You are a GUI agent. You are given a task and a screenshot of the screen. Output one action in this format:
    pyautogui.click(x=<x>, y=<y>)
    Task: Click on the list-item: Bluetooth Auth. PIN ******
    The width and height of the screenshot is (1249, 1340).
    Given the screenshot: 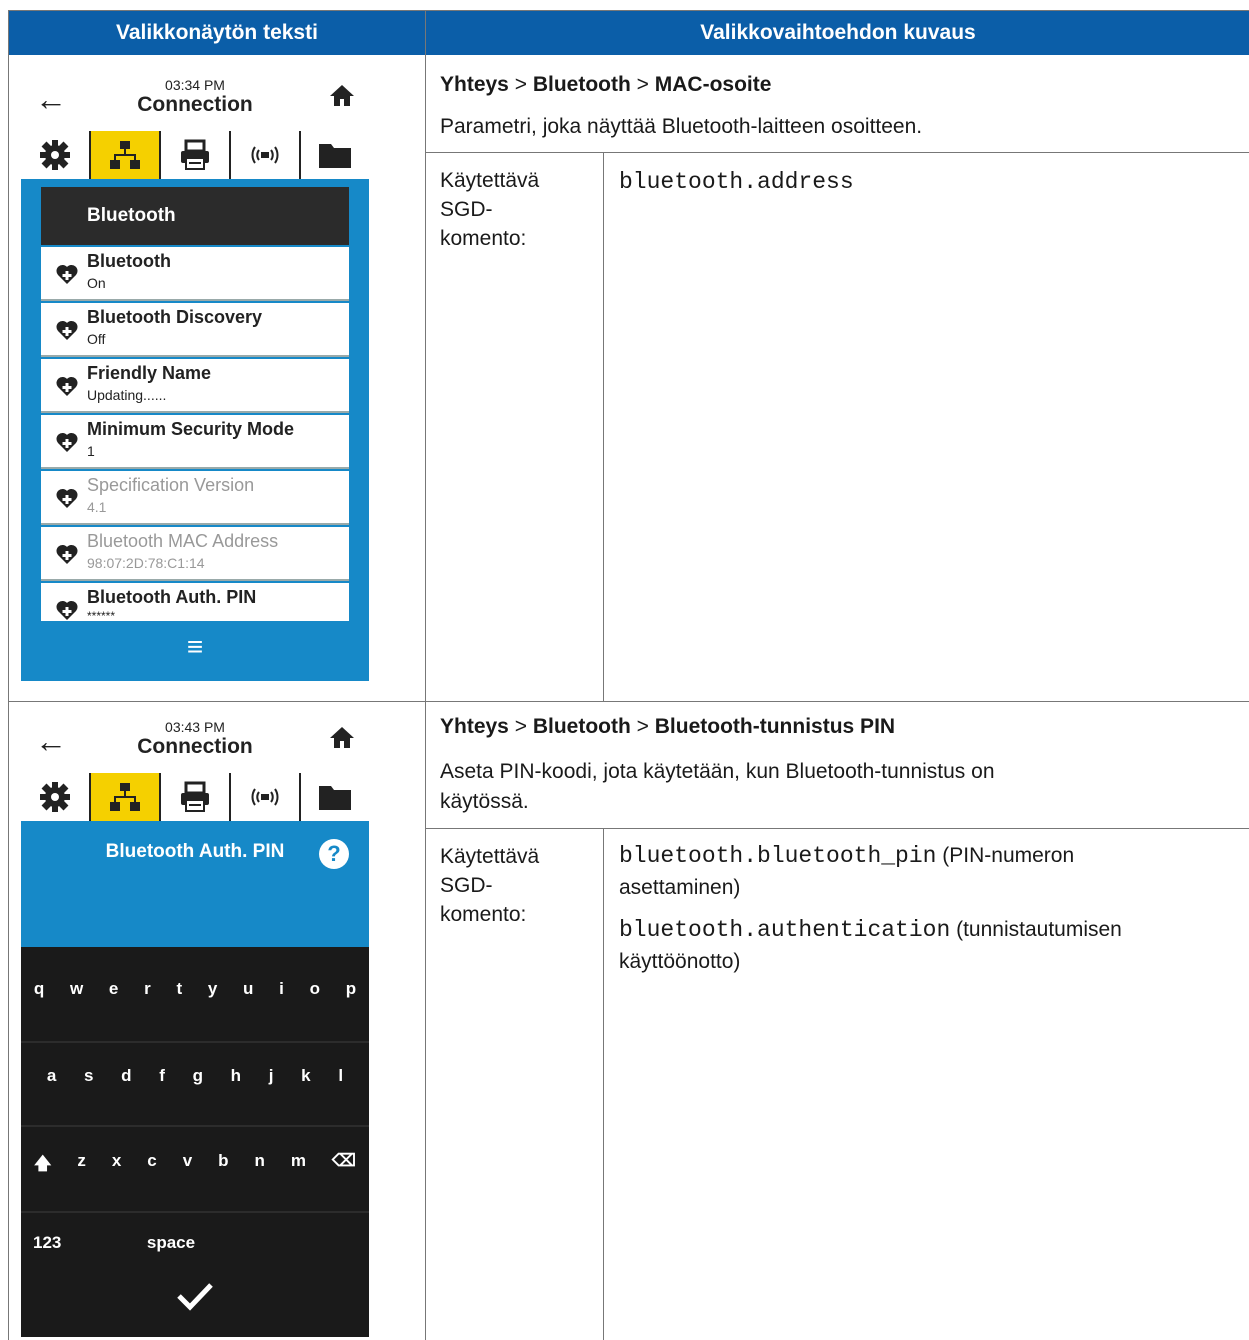 What is the action you would take?
    pyautogui.click(x=195, y=603)
    